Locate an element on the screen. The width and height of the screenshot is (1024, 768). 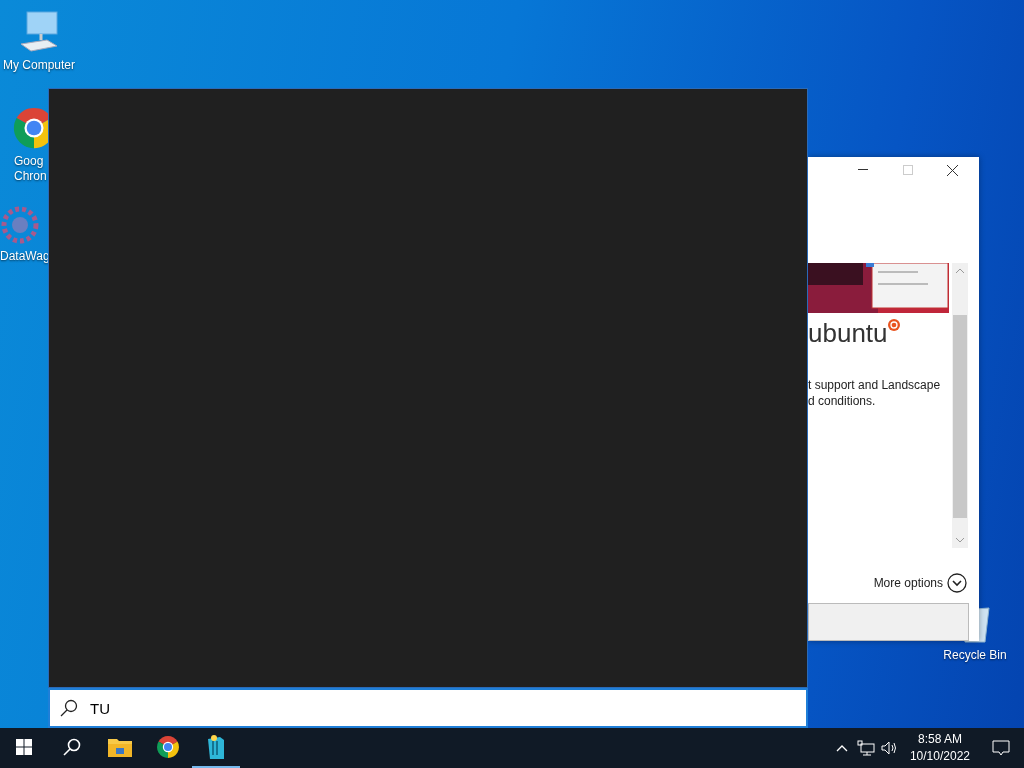
logo-text: ubuntu is located at coordinates (848, 333).